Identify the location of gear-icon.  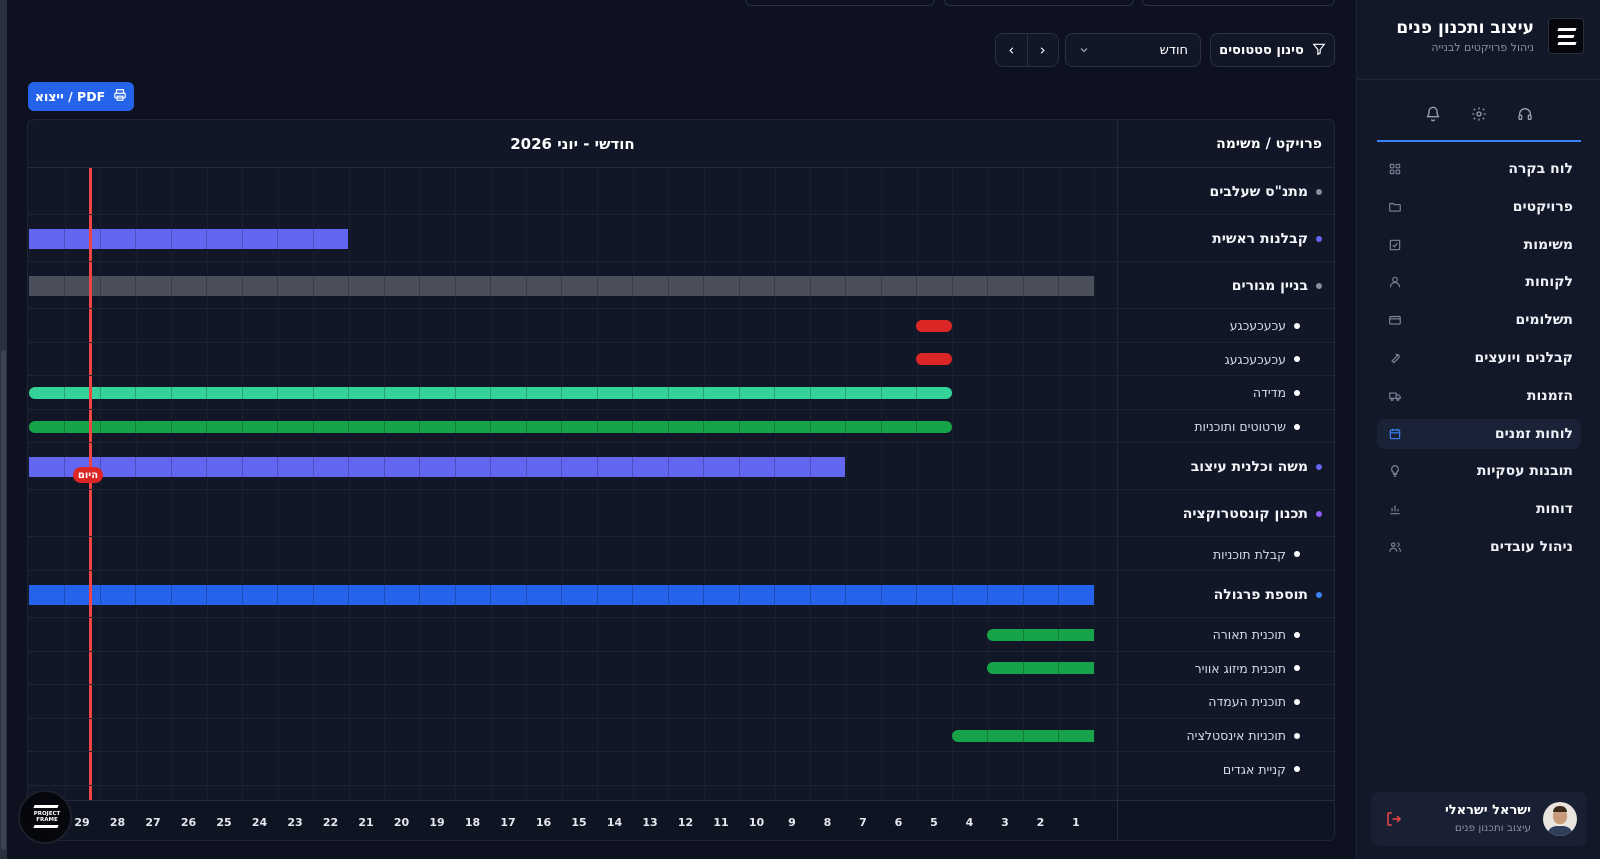
(1479, 114).